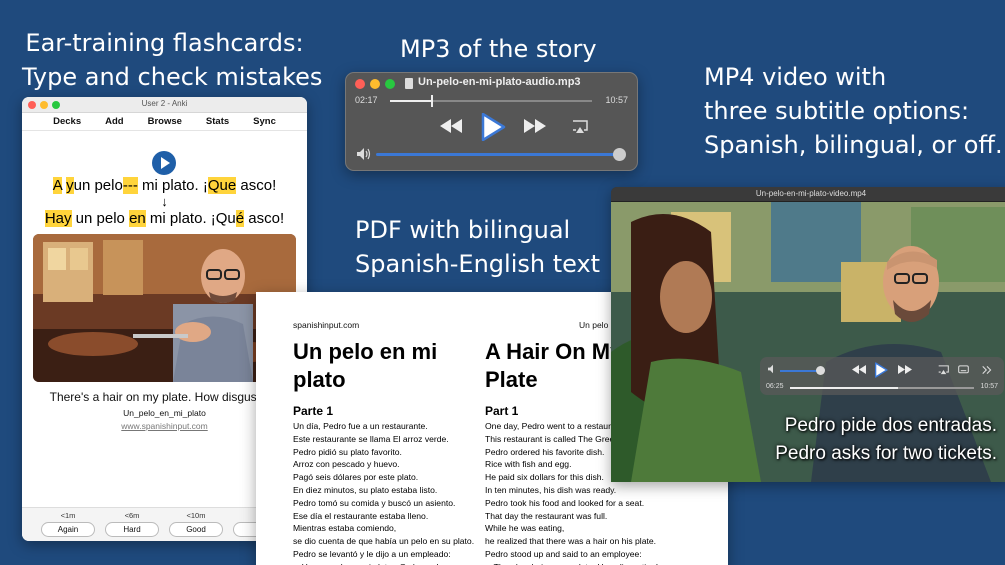  I want to click on document-icon, so click(409, 83).